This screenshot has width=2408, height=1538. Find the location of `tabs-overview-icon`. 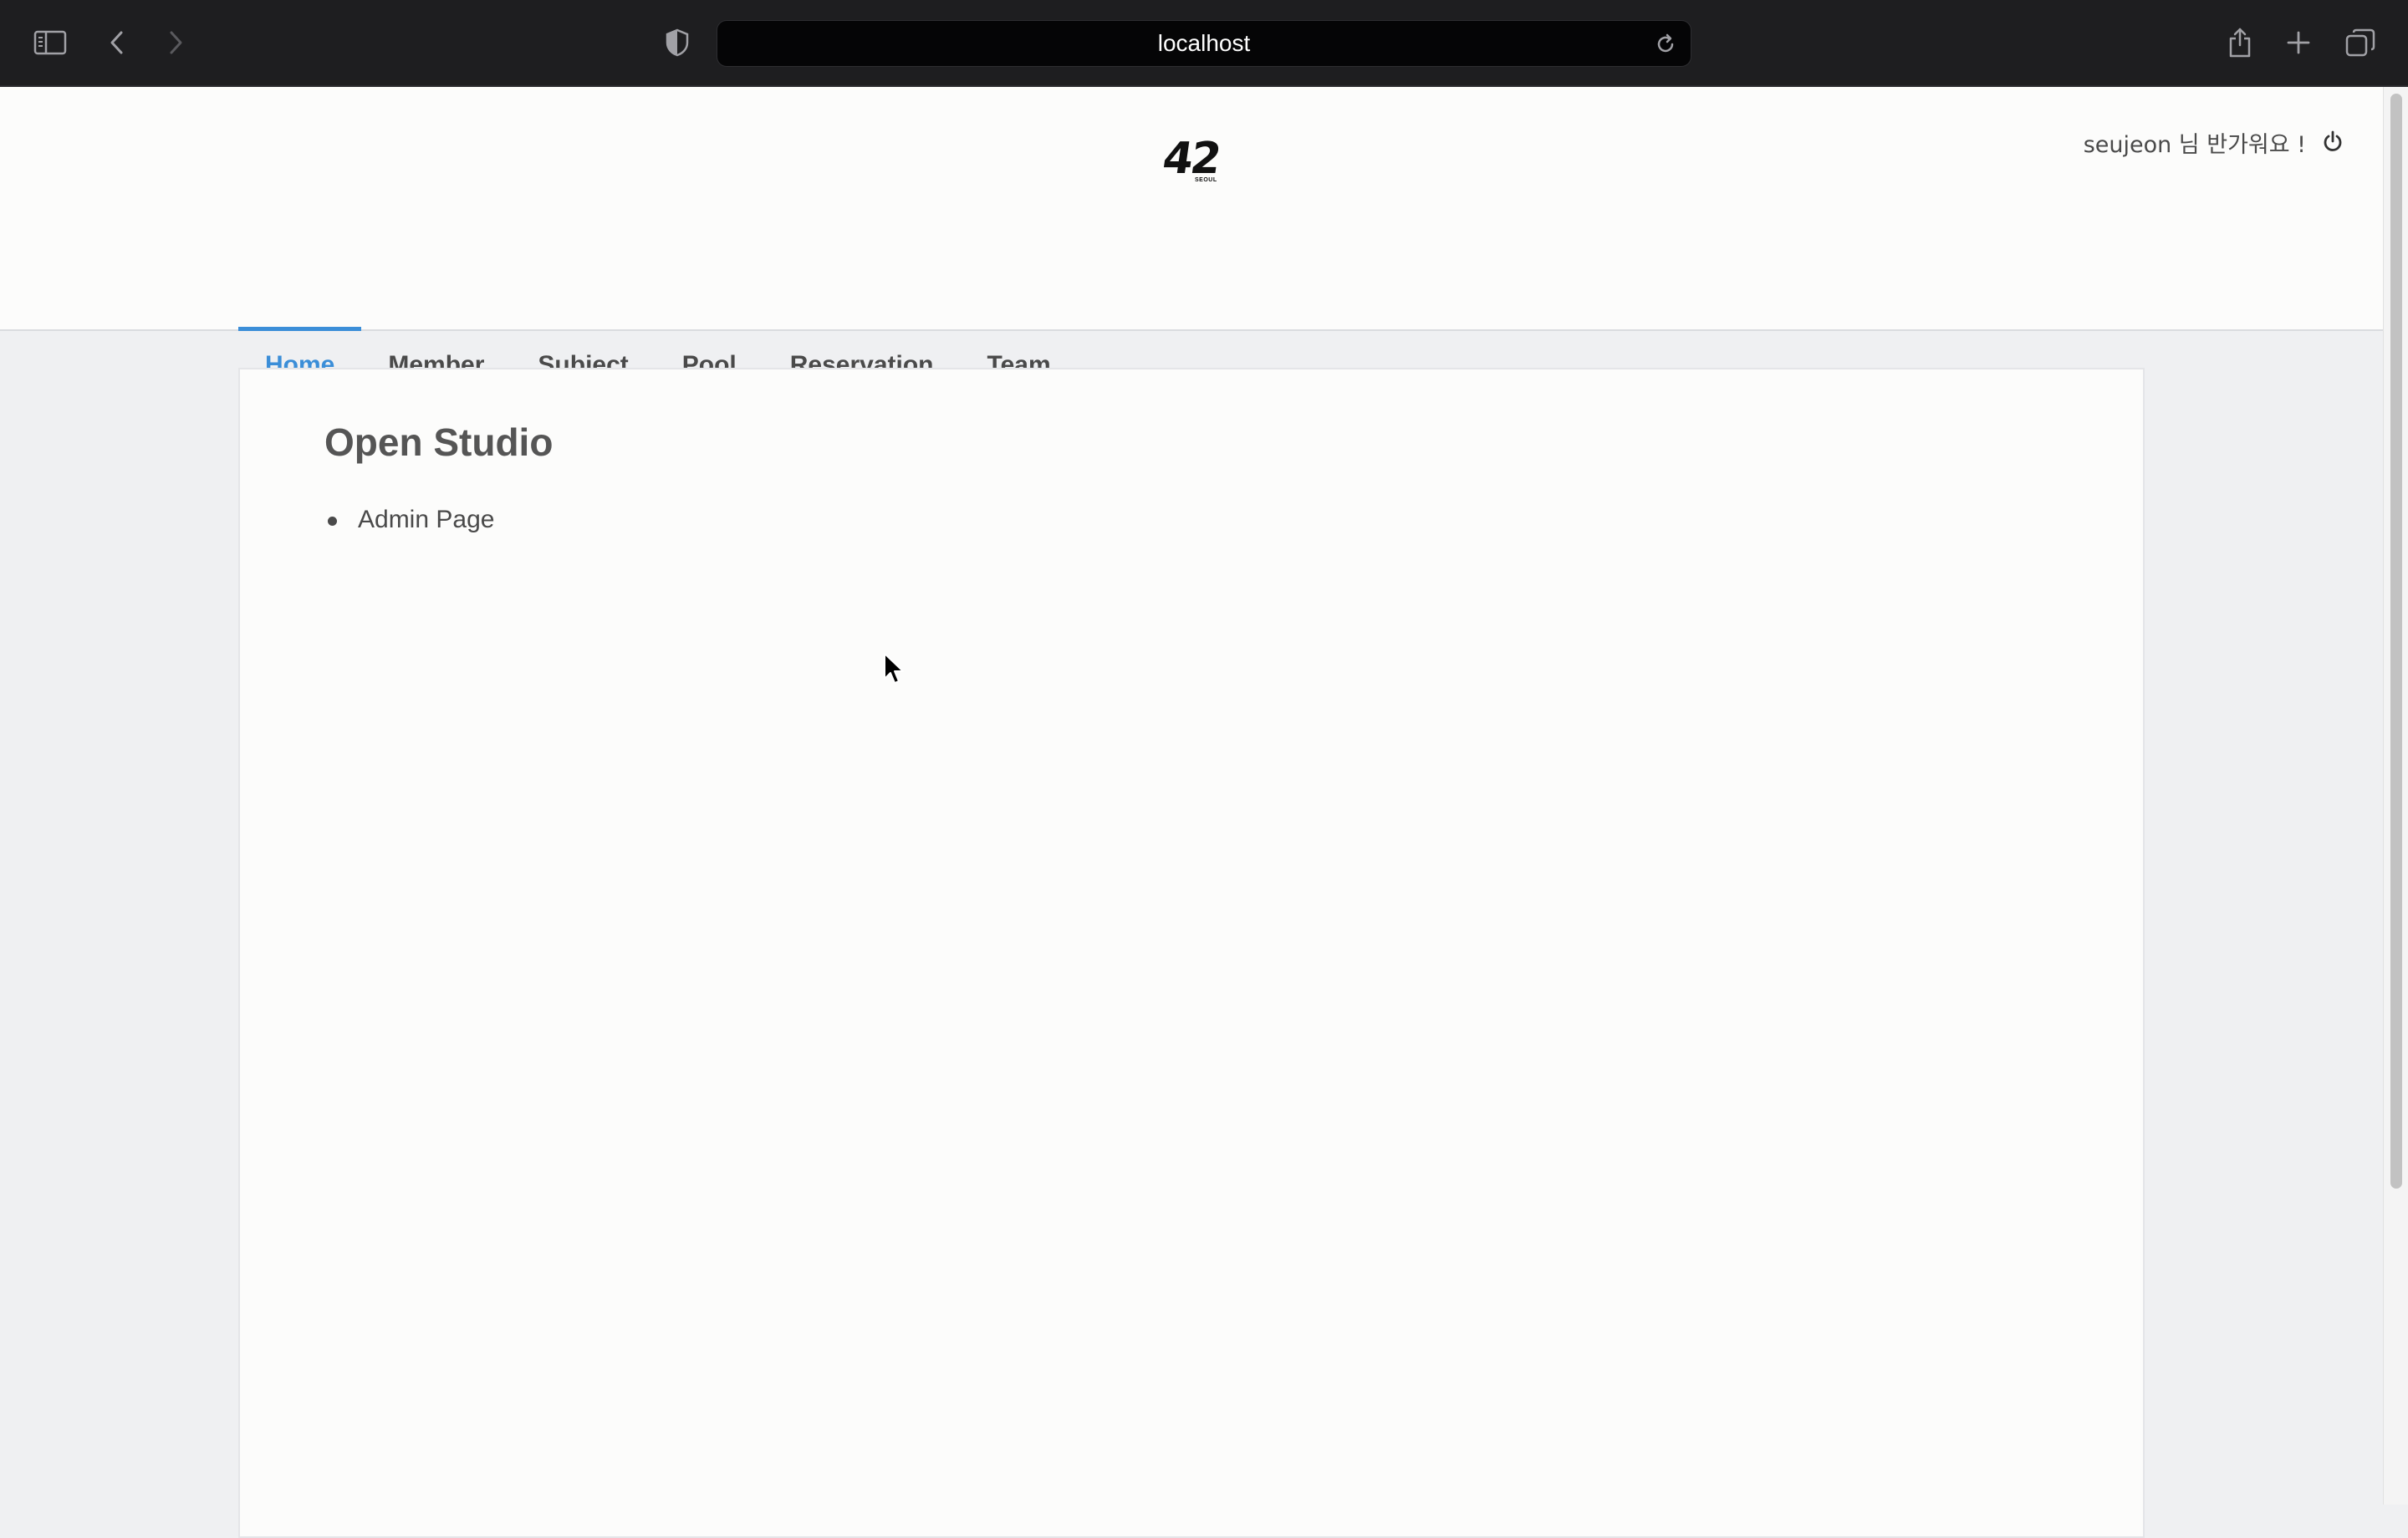

tabs-overview-icon is located at coordinates (2360, 43).